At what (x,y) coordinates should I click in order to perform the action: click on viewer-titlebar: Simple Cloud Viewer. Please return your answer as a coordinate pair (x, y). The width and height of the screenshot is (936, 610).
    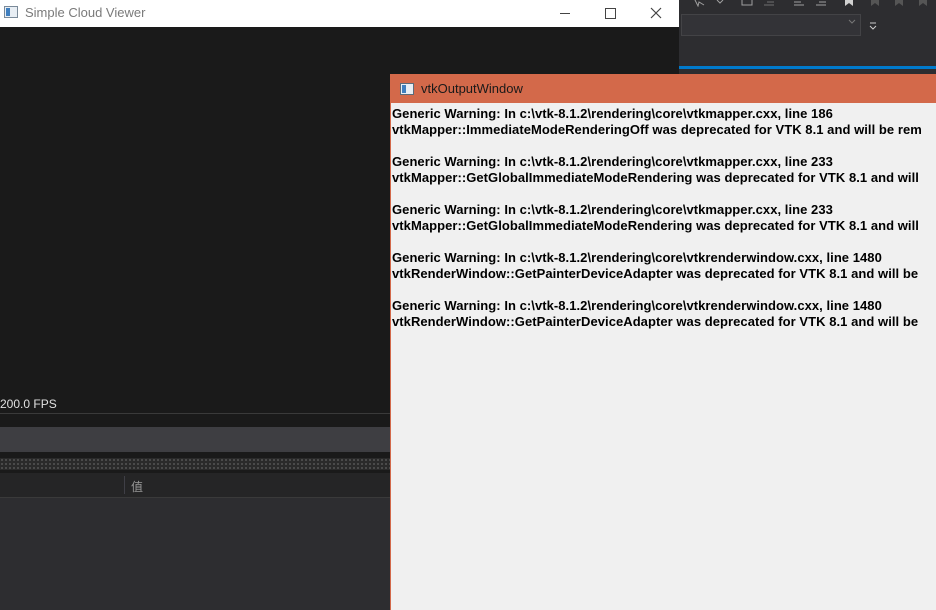
    Looking at the image, I should click on (339, 13).